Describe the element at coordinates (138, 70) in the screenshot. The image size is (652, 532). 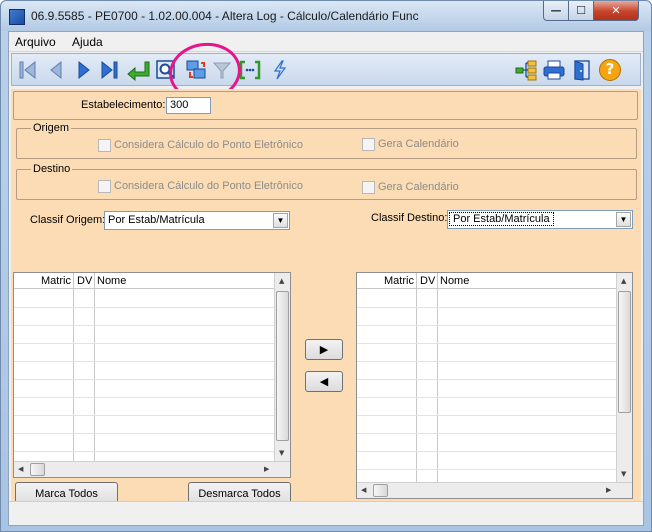
I see `confirm-icon` at that location.